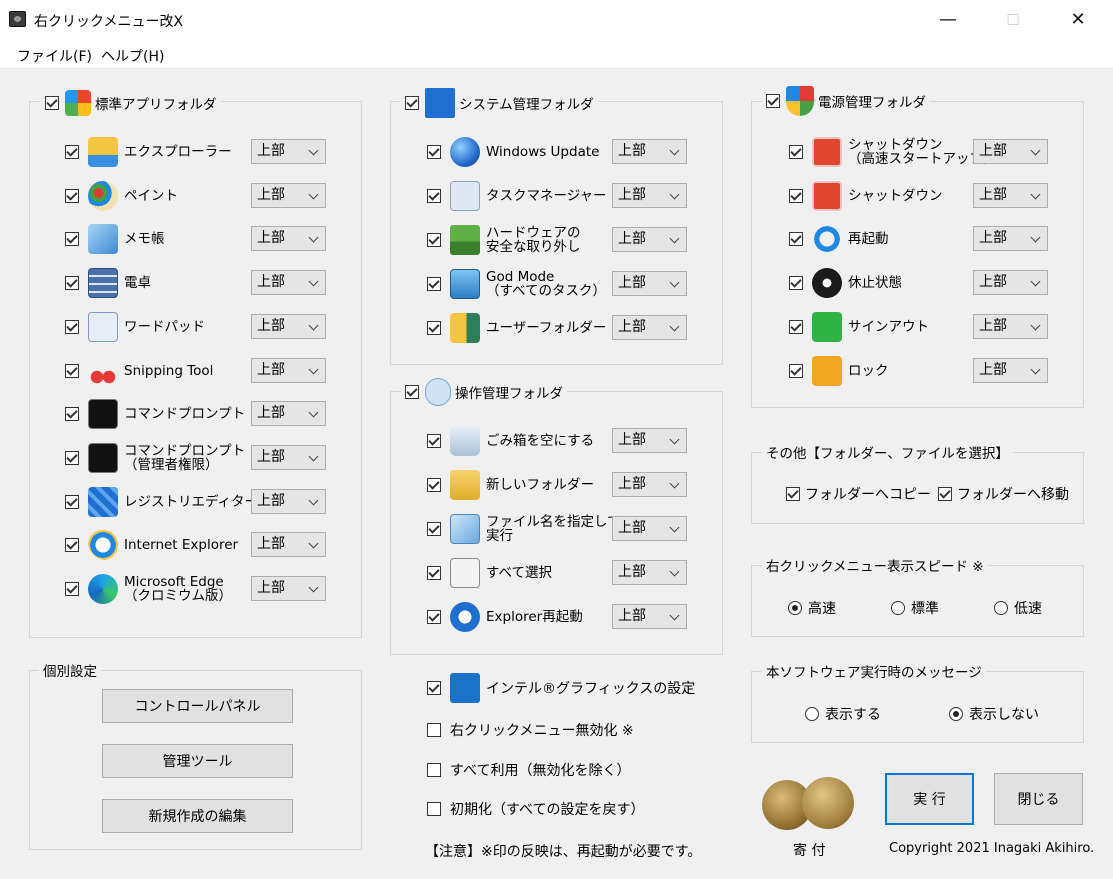  I want to click on standard-apps-checkbox, so click(52, 103).